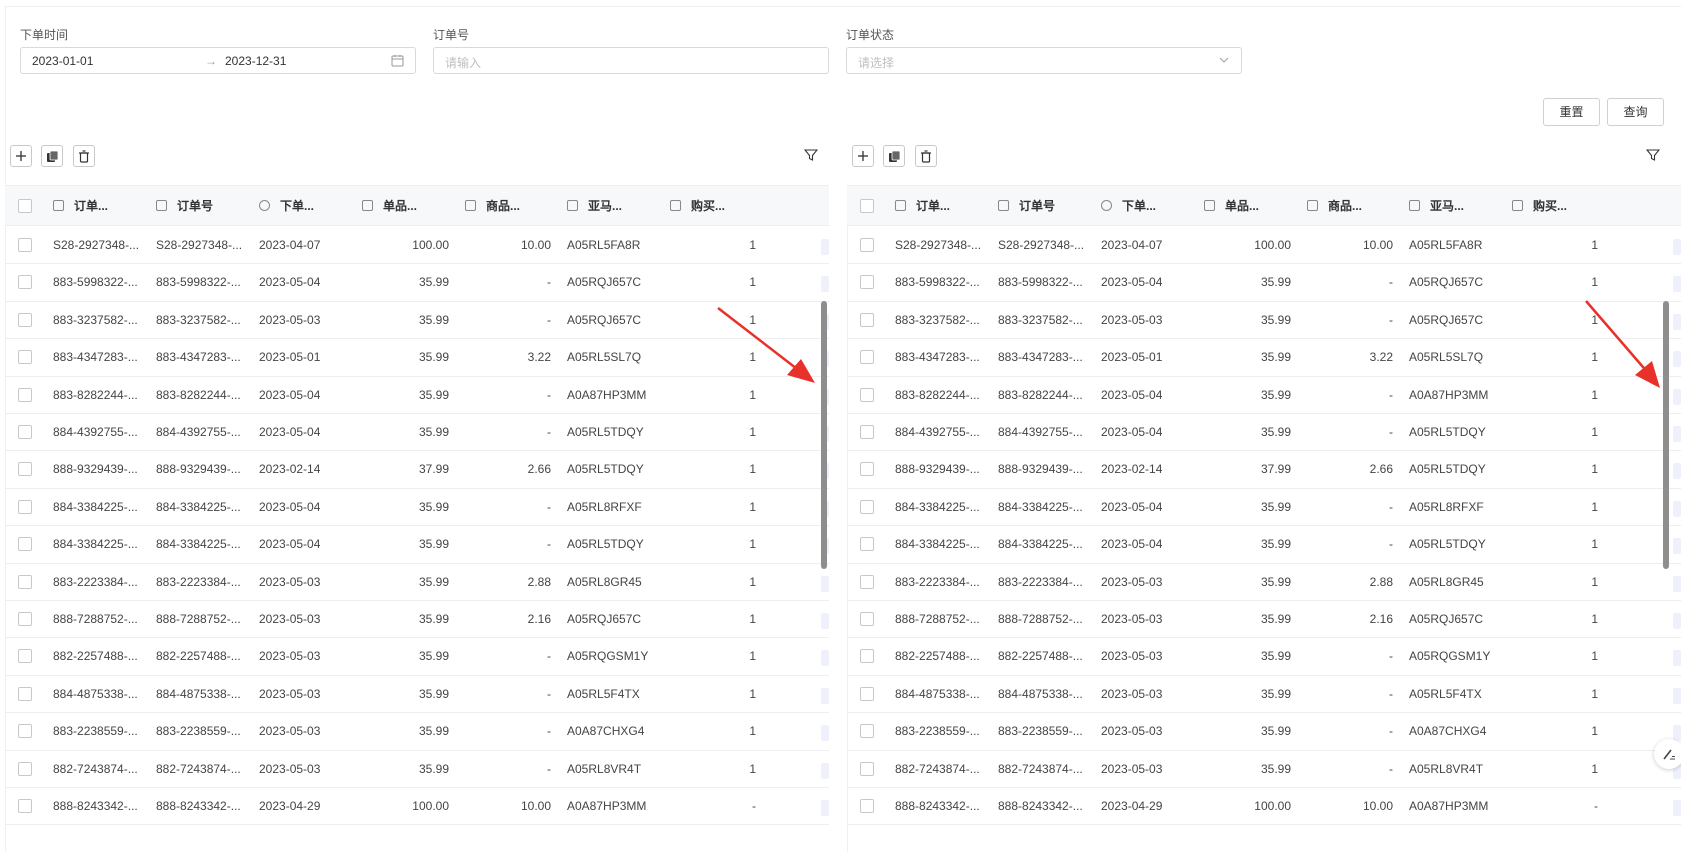  What do you see at coordinates (84, 156) in the screenshot?
I see `delete-button` at bounding box center [84, 156].